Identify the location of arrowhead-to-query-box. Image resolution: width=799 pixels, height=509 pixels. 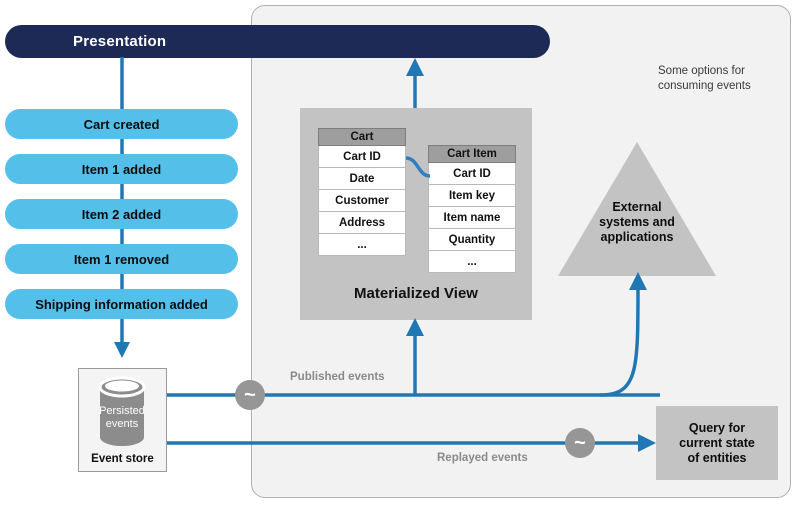
(647, 443).